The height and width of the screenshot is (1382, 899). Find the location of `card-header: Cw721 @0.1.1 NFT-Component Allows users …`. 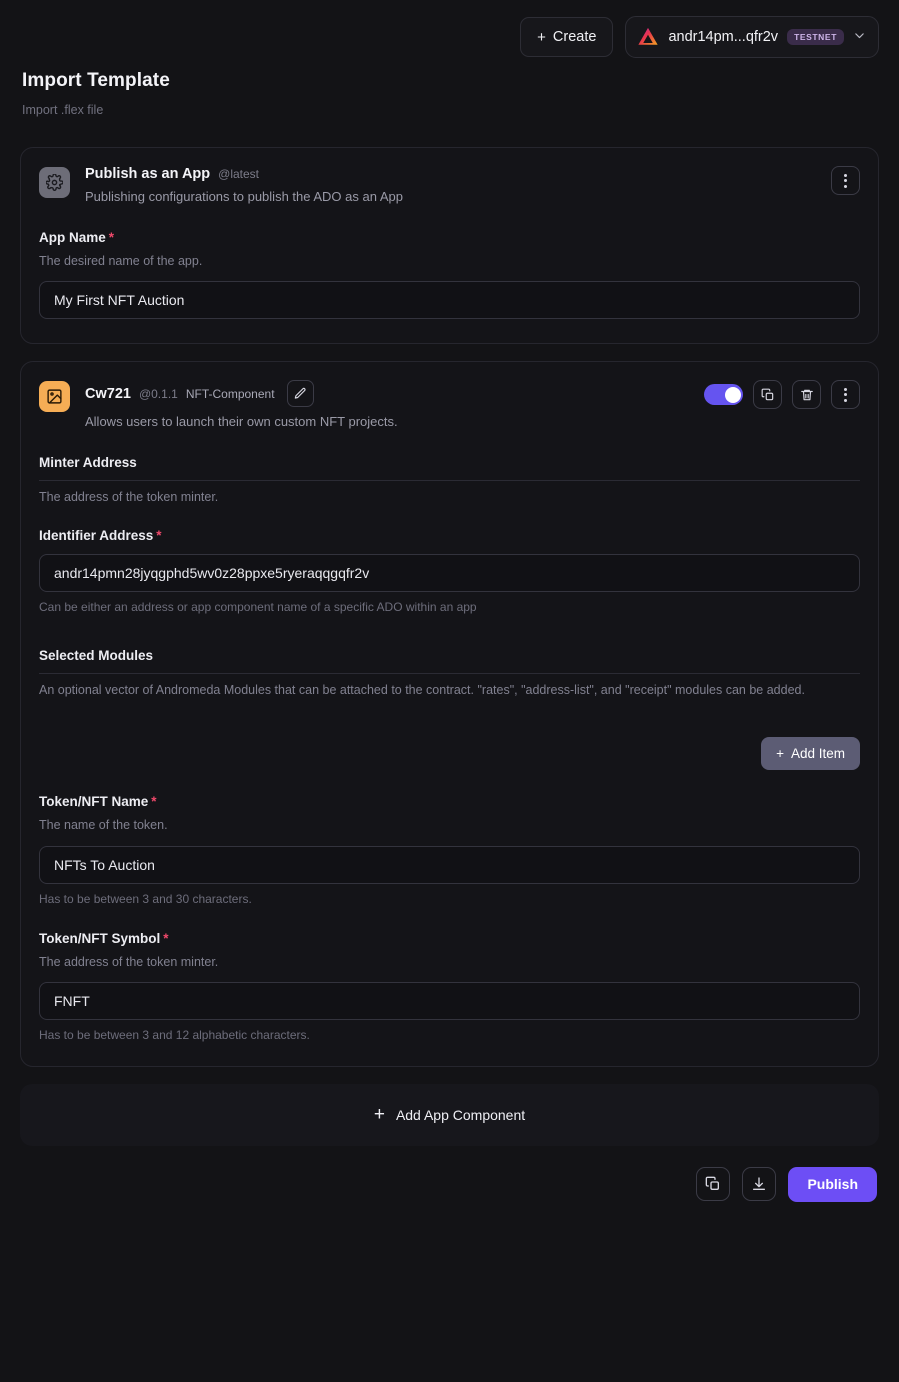

card-header: Cw721 @0.1.1 NFT-Component Allows users … is located at coordinates (449, 395).